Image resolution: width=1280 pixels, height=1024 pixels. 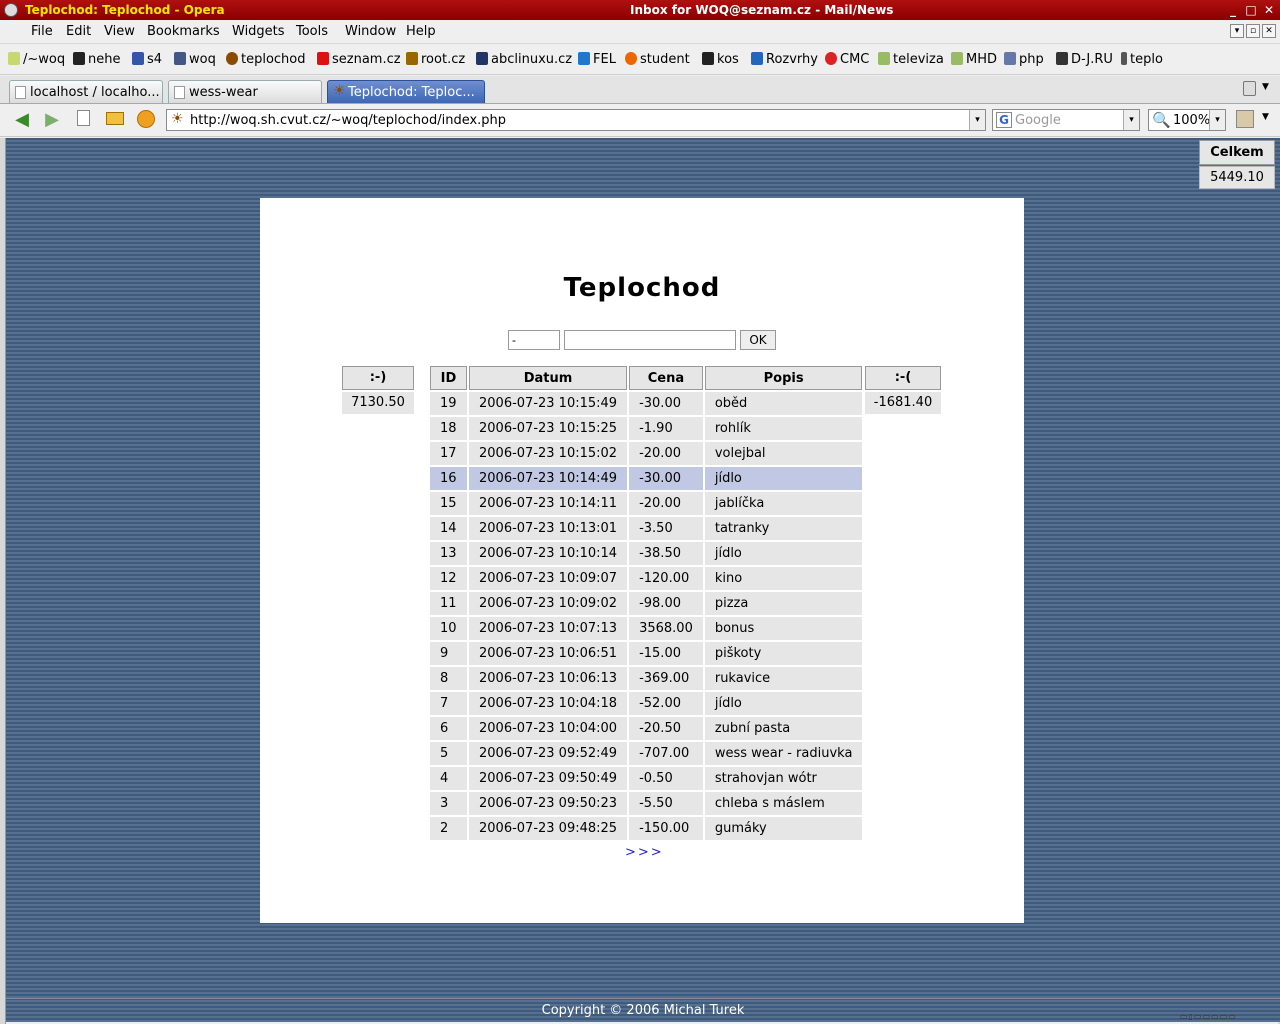 What do you see at coordinates (147, 59) in the screenshot?
I see `bookmark-s4: s4` at bounding box center [147, 59].